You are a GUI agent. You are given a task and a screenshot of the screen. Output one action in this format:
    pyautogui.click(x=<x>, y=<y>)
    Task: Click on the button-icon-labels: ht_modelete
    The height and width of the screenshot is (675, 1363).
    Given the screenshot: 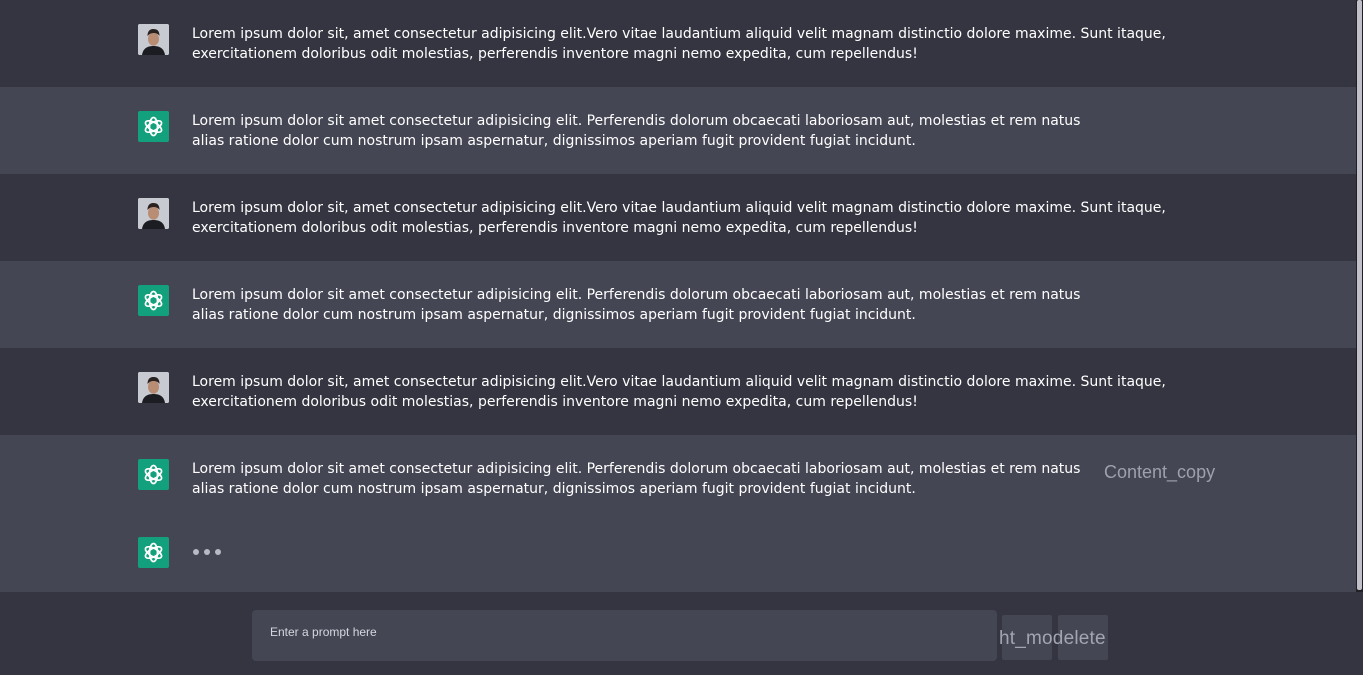 What is the action you would take?
    pyautogui.click(x=1052, y=638)
    